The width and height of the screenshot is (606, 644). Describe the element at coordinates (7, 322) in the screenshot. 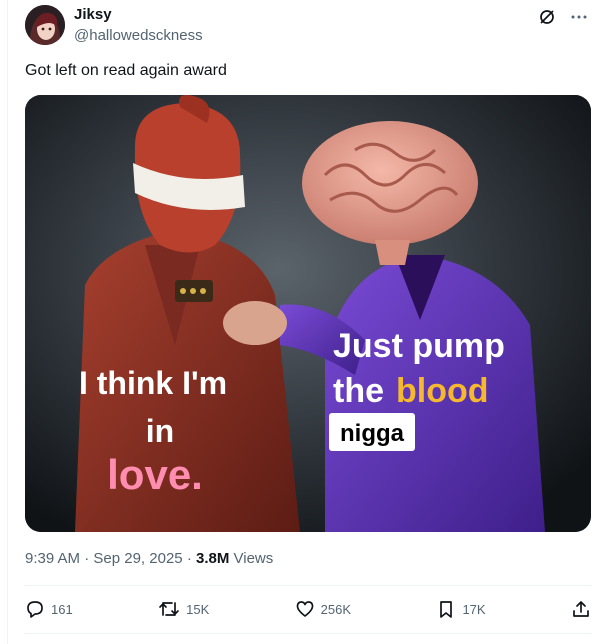

I see `timeline-rule` at that location.